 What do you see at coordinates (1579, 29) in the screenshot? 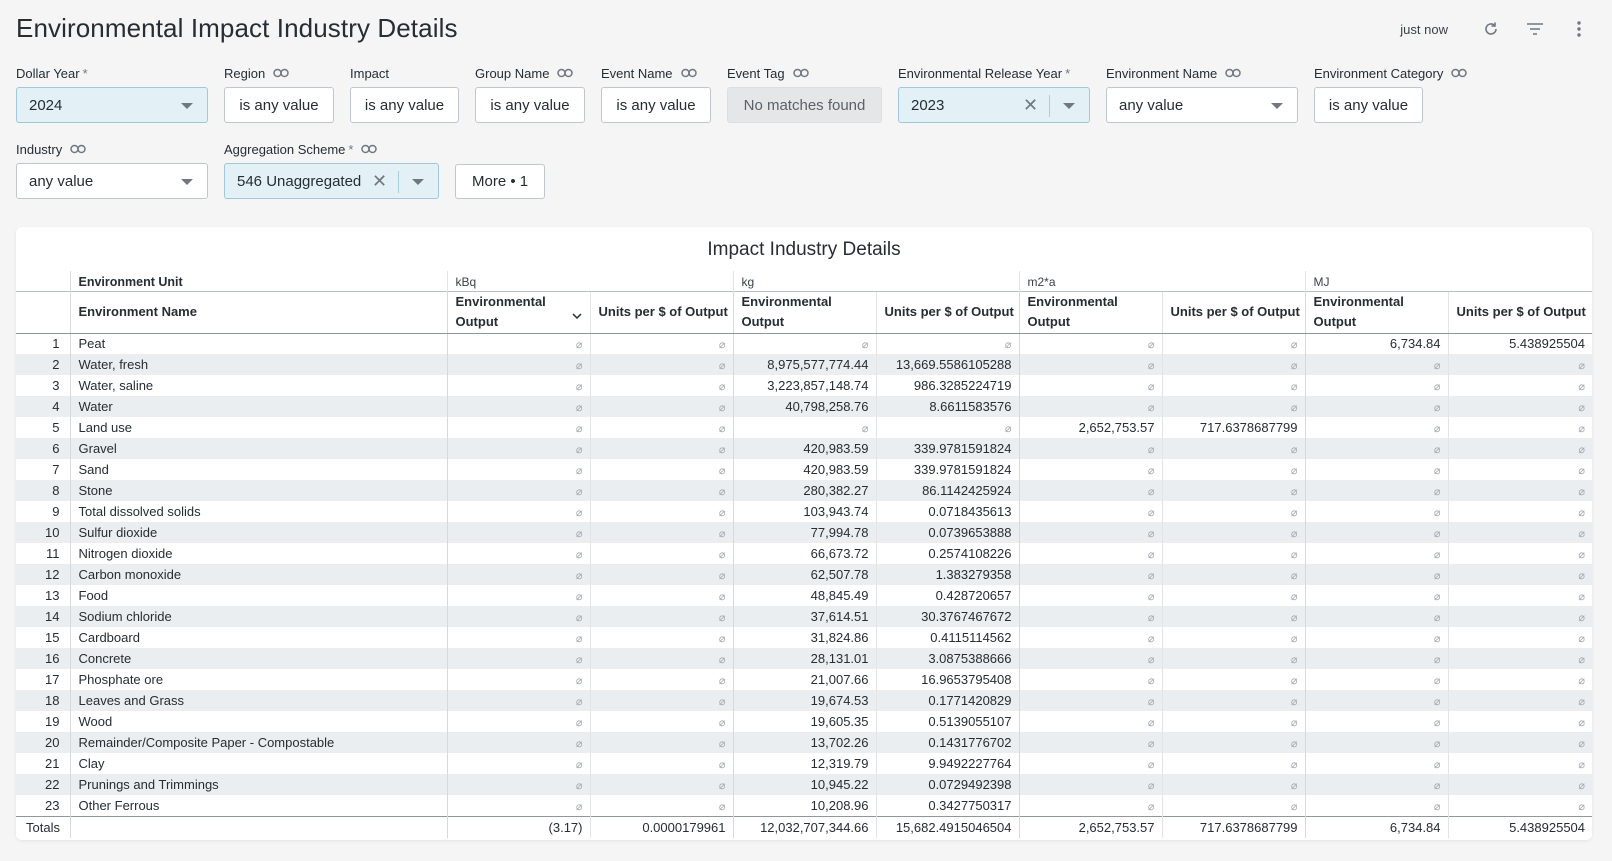
I see `more-vert-icon` at bounding box center [1579, 29].